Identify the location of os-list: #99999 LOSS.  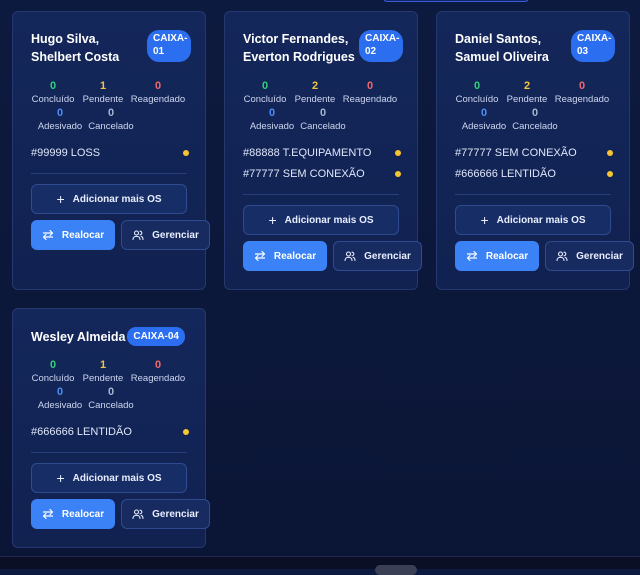
(110, 152).